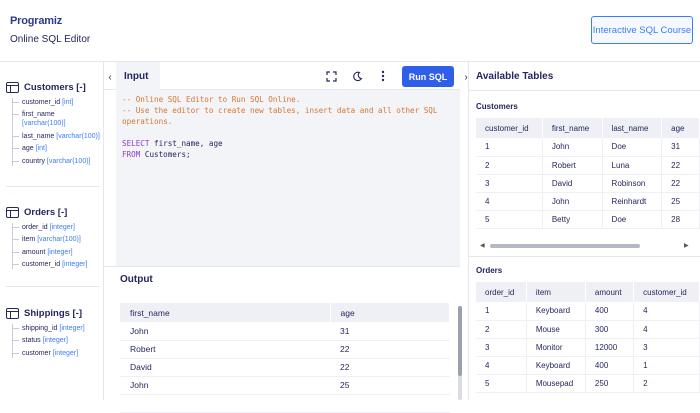 Image resolution: width=700 pixels, height=413 pixels. What do you see at coordinates (588, 183) in the screenshot?
I see `table-row: 3 David Robinson 22` at bounding box center [588, 183].